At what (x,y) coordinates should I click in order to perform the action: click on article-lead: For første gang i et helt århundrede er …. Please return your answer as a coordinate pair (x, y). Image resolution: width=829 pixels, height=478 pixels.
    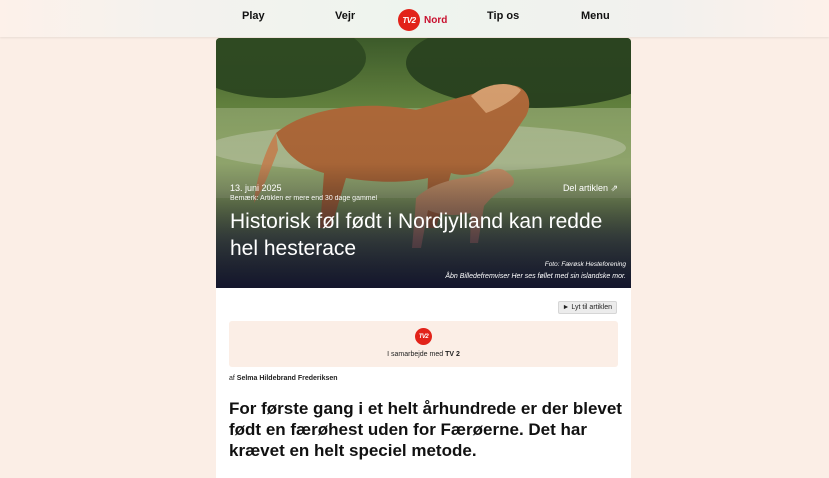
    Looking at the image, I should click on (425, 429).